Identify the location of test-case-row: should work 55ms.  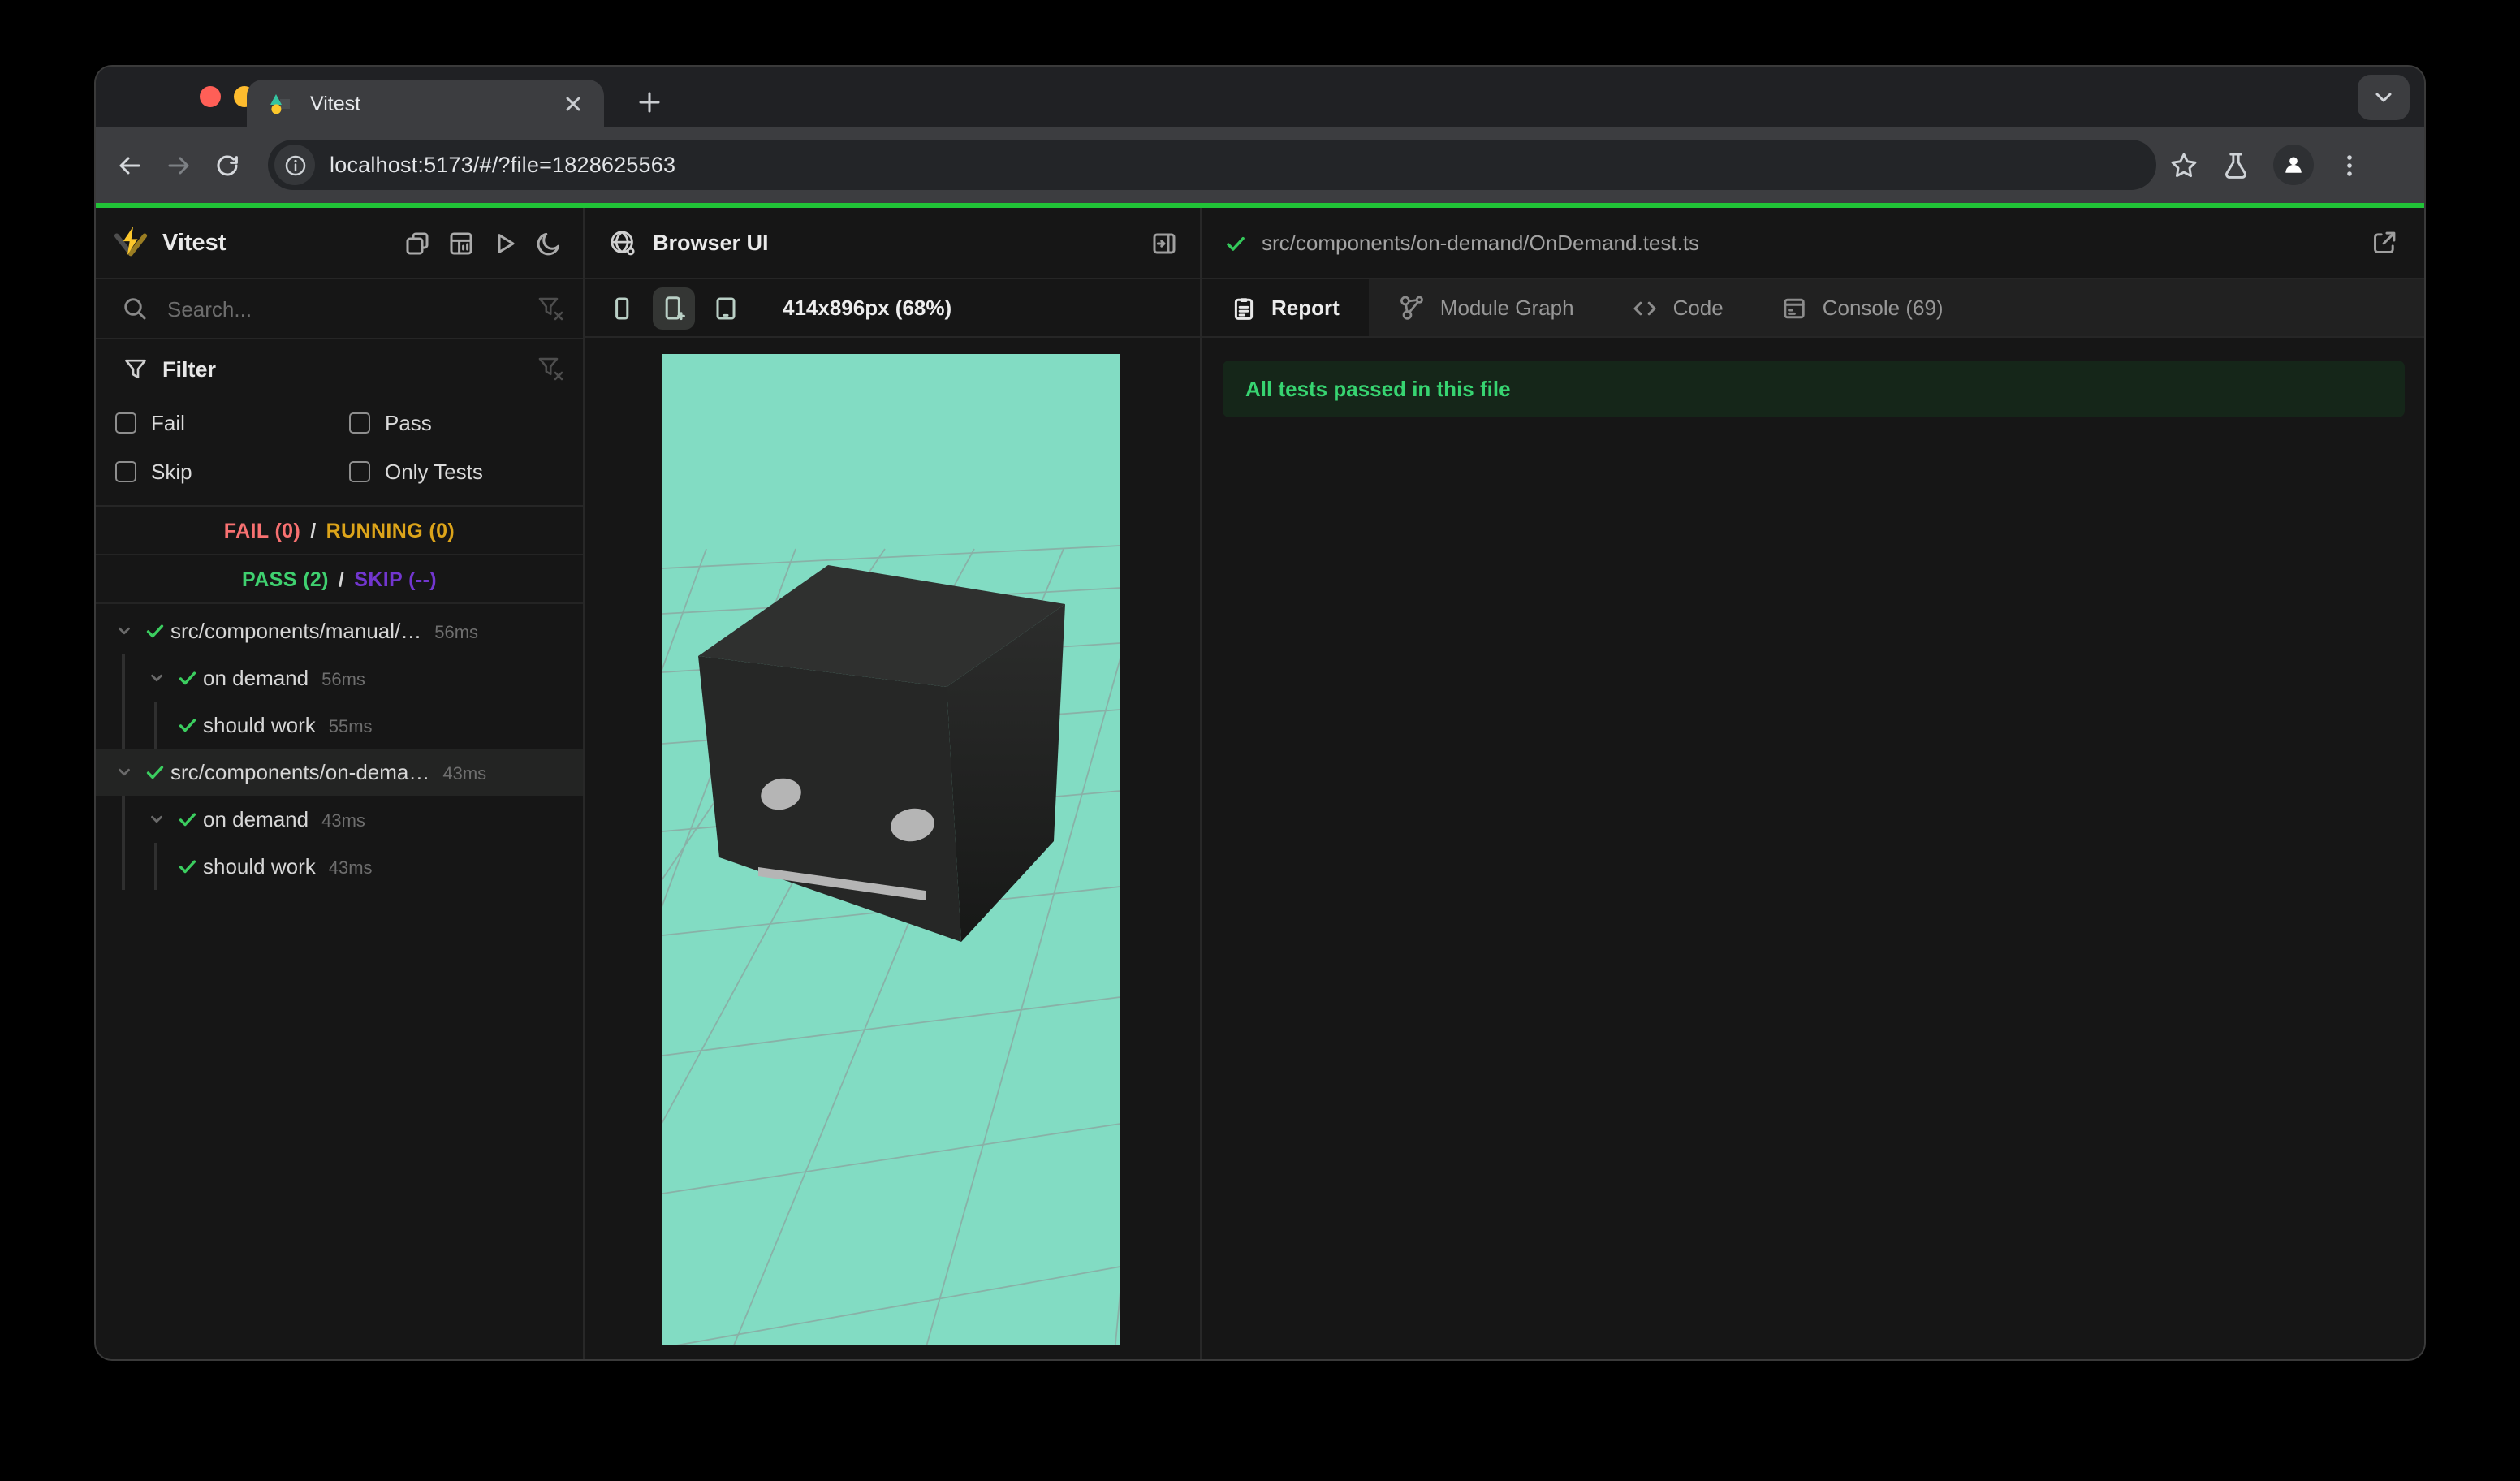
(339, 726).